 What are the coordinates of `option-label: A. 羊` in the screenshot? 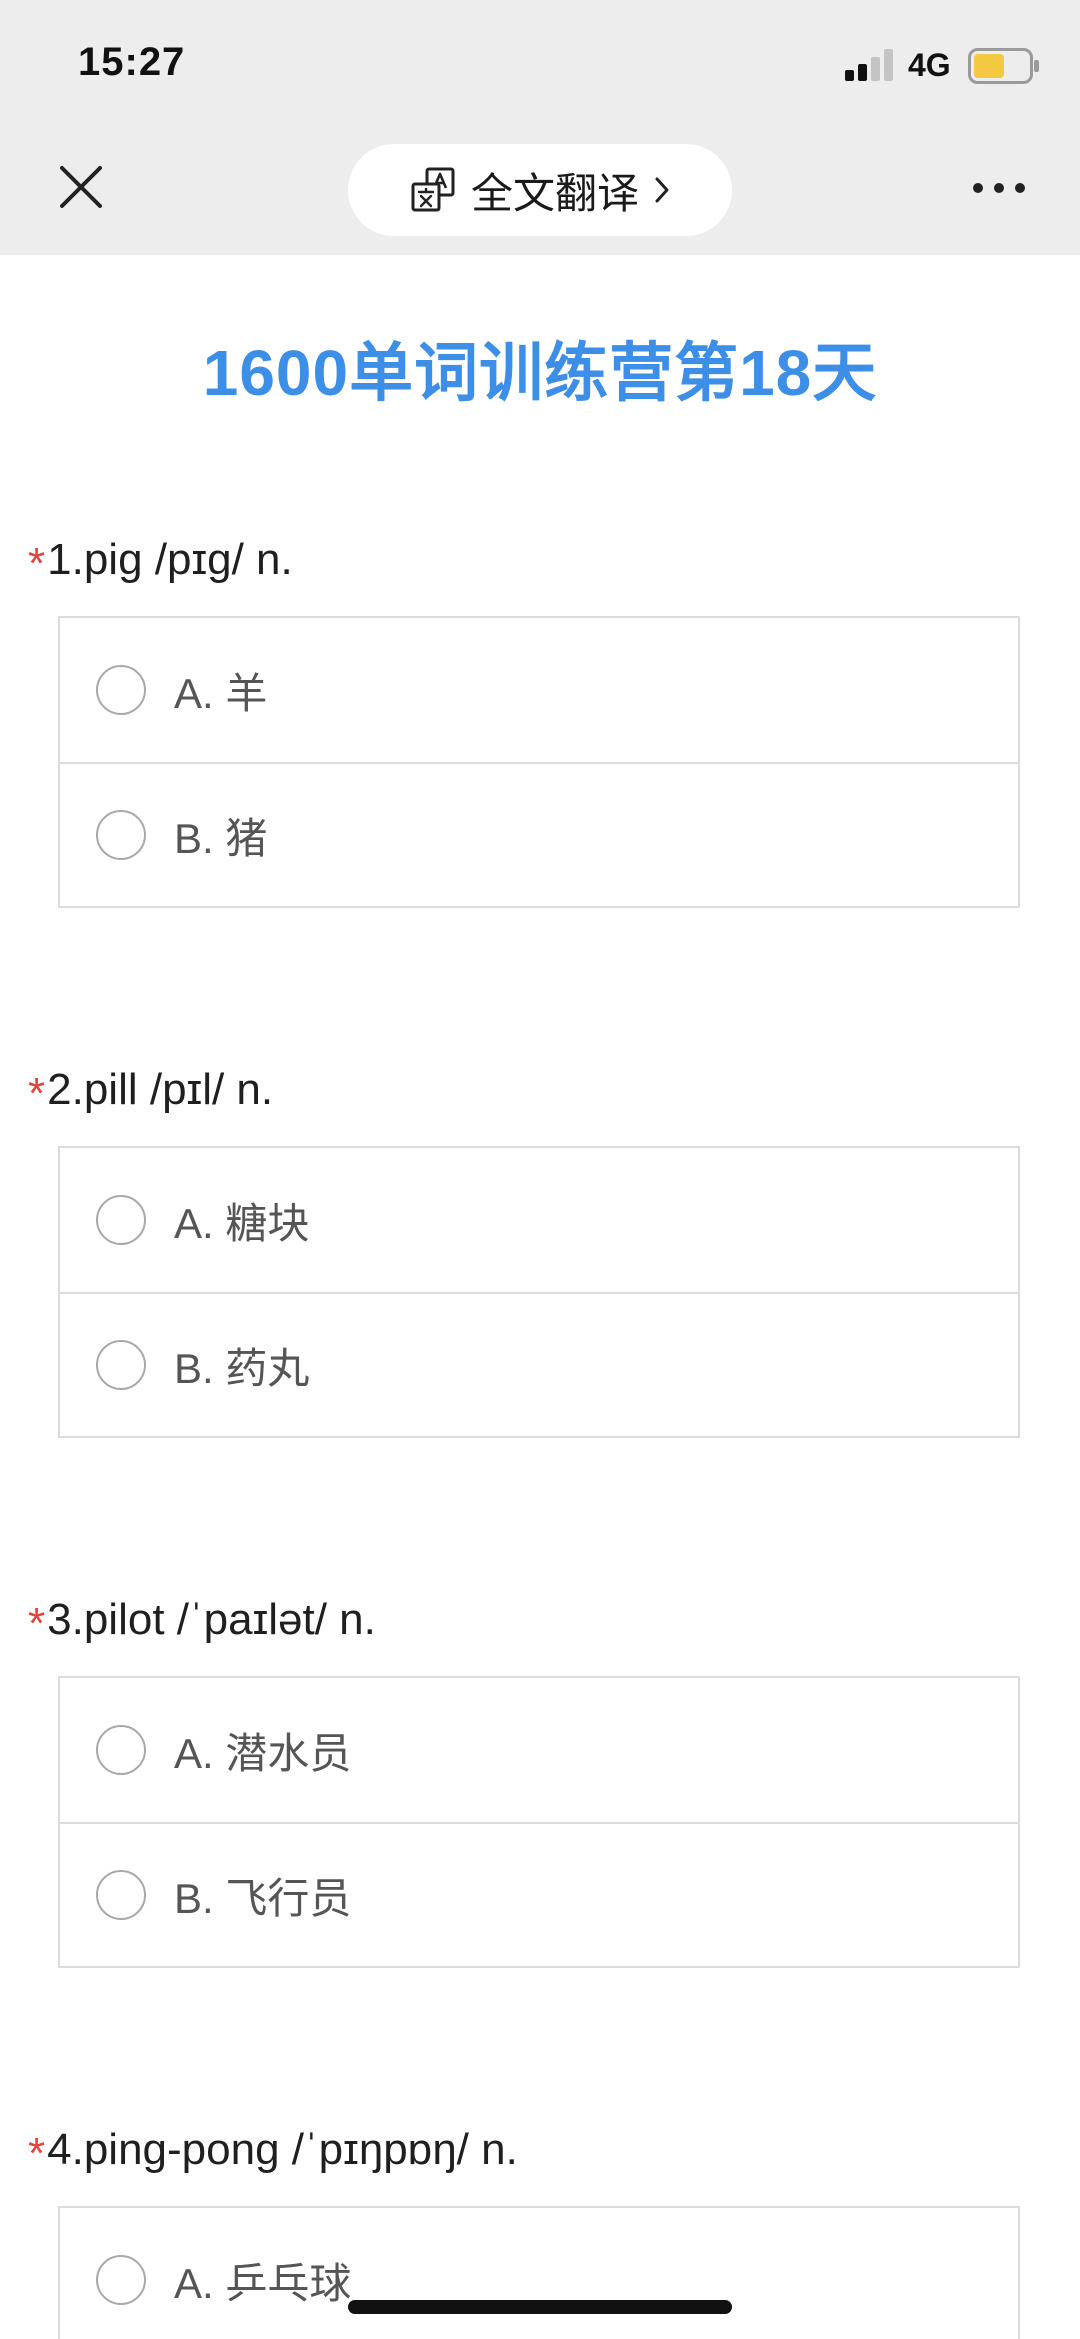 It's located at (221, 693).